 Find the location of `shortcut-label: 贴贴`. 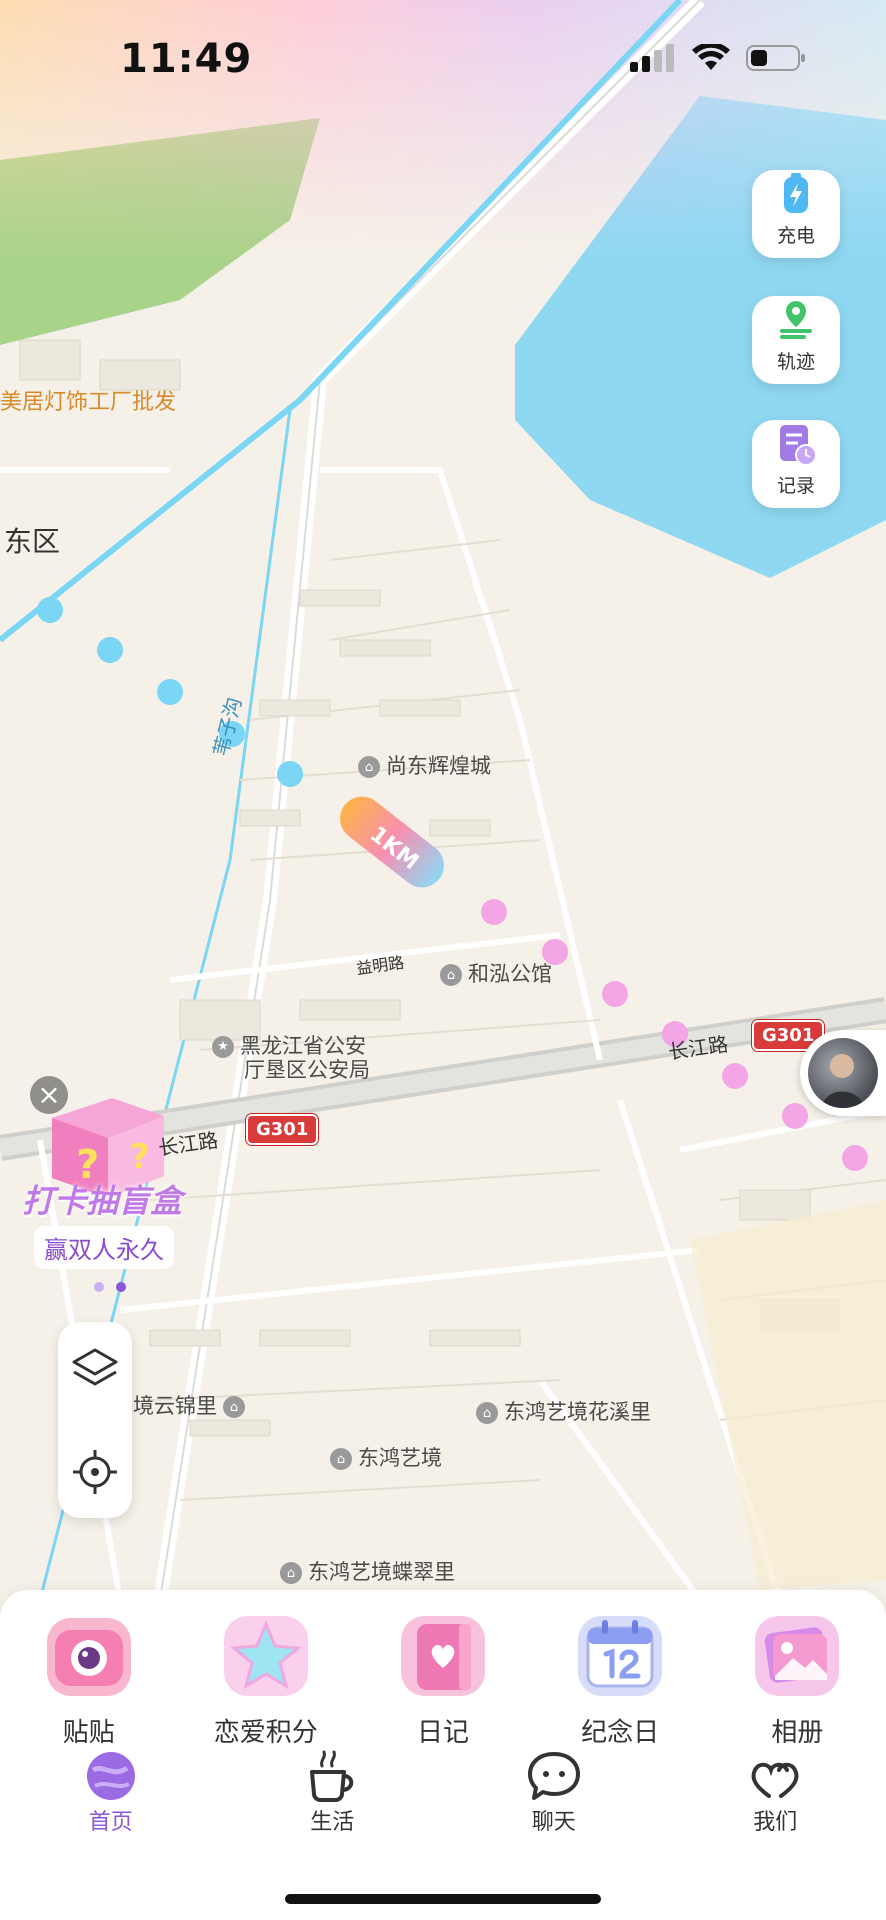

shortcut-label: 贴贴 is located at coordinates (88, 1733).